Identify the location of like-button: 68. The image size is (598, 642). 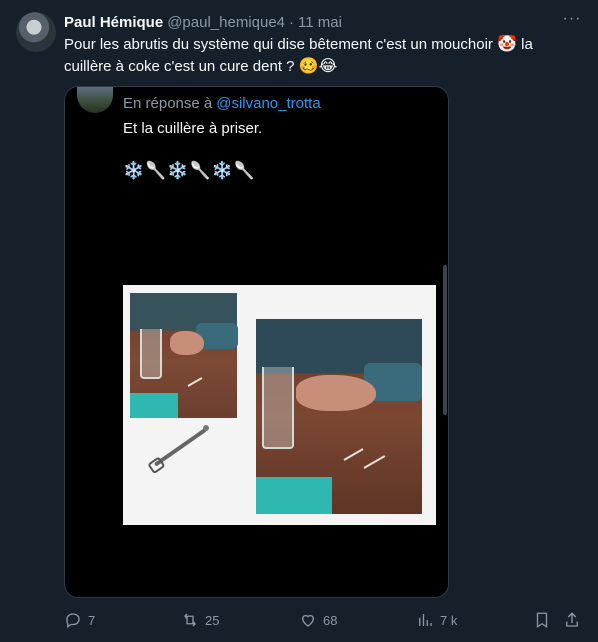
(318, 620).